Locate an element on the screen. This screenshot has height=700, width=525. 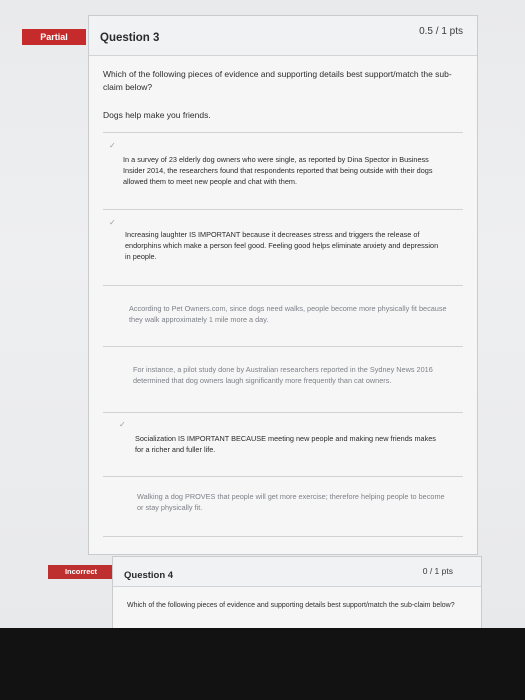
question-3-subclaim: Dogs help make you friends. is located at coordinates (157, 115).